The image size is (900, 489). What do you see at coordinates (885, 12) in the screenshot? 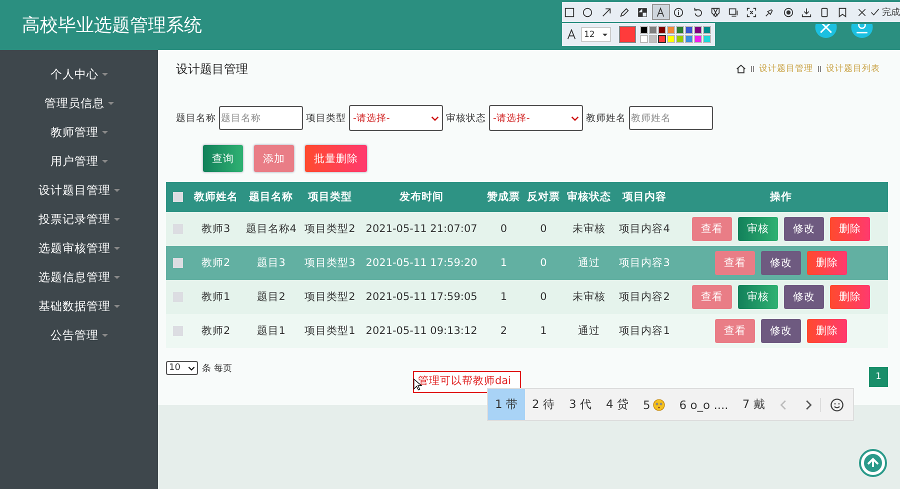
I see `done-button: 完成` at bounding box center [885, 12].